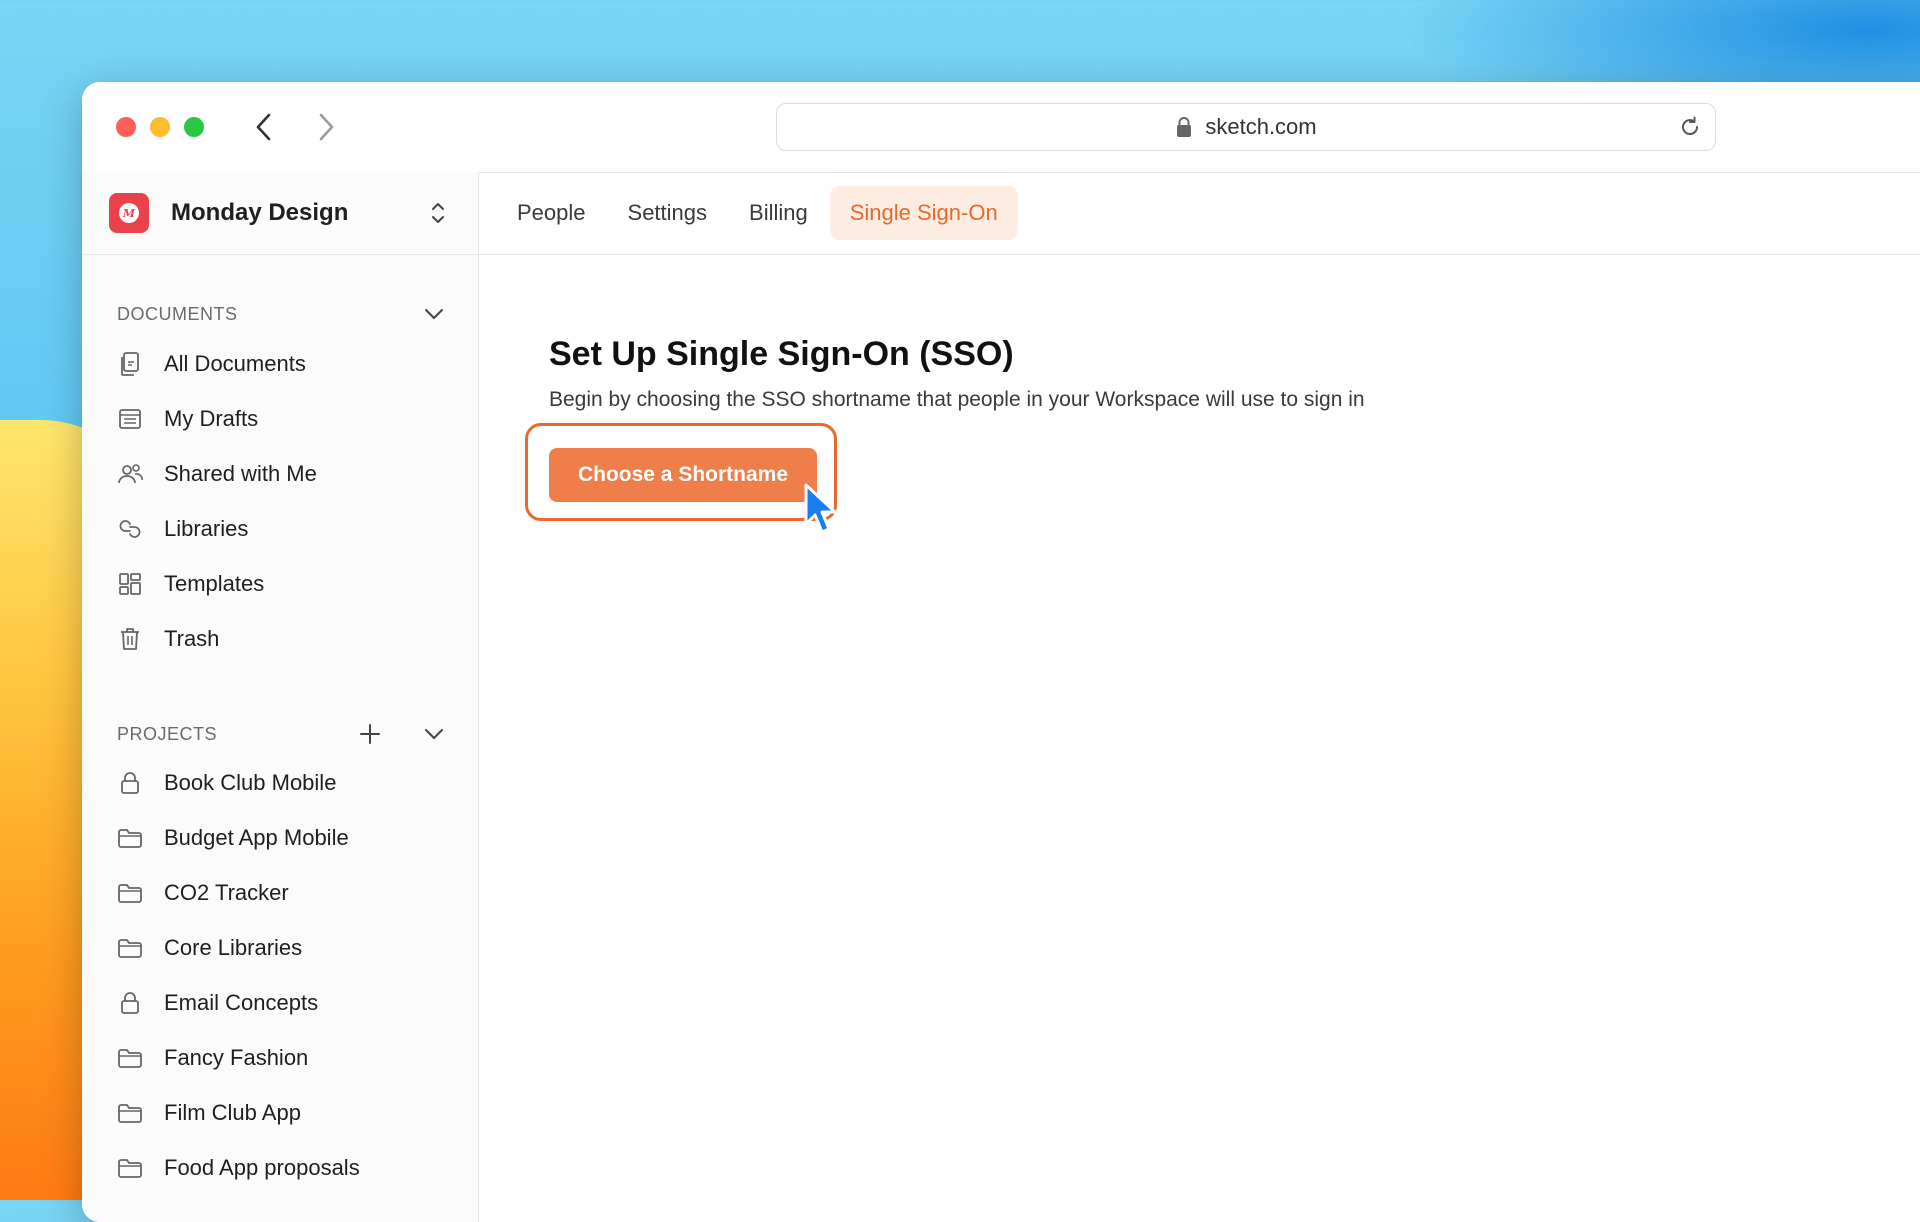 This screenshot has width=1920, height=1222. I want to click on sidebar-item-libraries: Libraries, so click(280, 528).